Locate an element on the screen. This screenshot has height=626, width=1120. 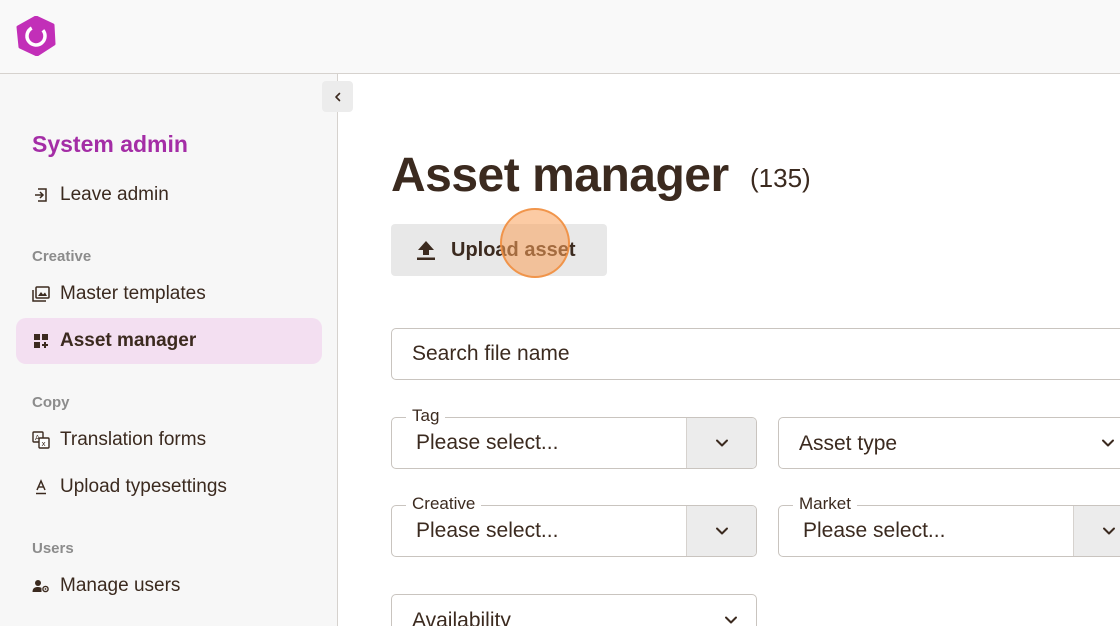
sidebar-item-master-templates: Master templates is located at coordinates (169, 294).